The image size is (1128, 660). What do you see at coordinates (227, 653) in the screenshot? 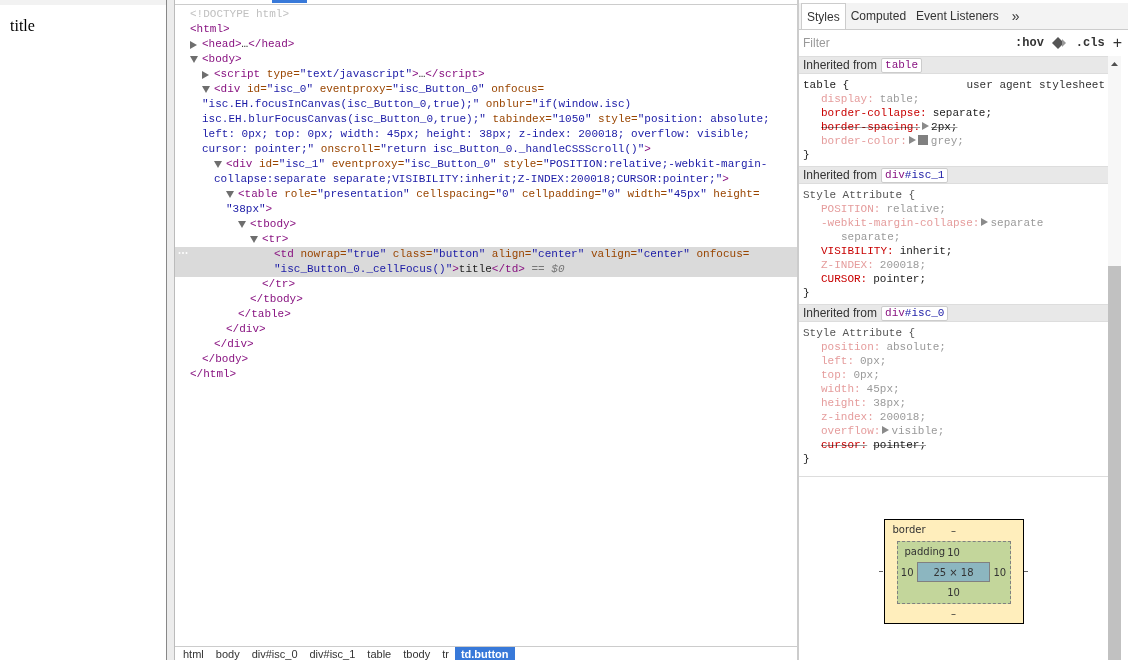
I see `breadcrumb: body` at bounding box center [227, 653].